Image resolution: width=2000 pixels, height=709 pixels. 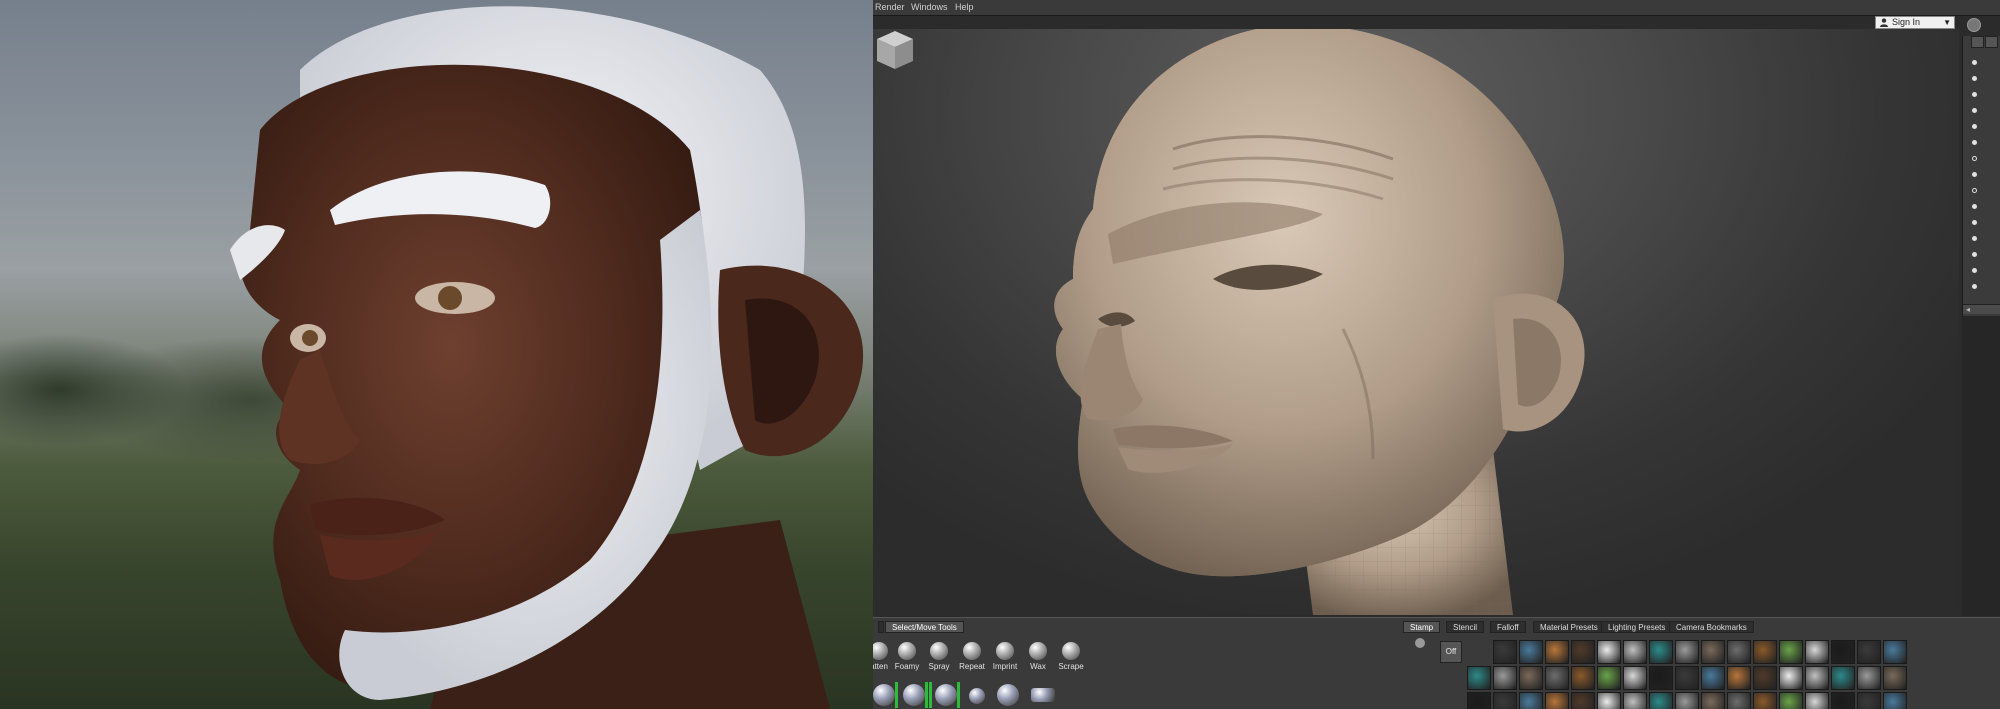 What do you see at coordinates (964, 7) in the screenshot?
I see `menu-help: Help` at bounding box center [964, 7].